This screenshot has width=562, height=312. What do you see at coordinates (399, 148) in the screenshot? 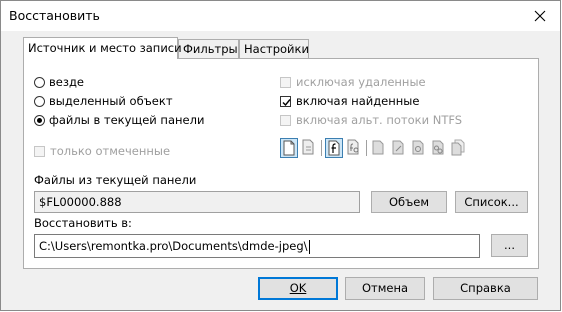
I see `doc-edit-icon` at bounding box center [399, 148].